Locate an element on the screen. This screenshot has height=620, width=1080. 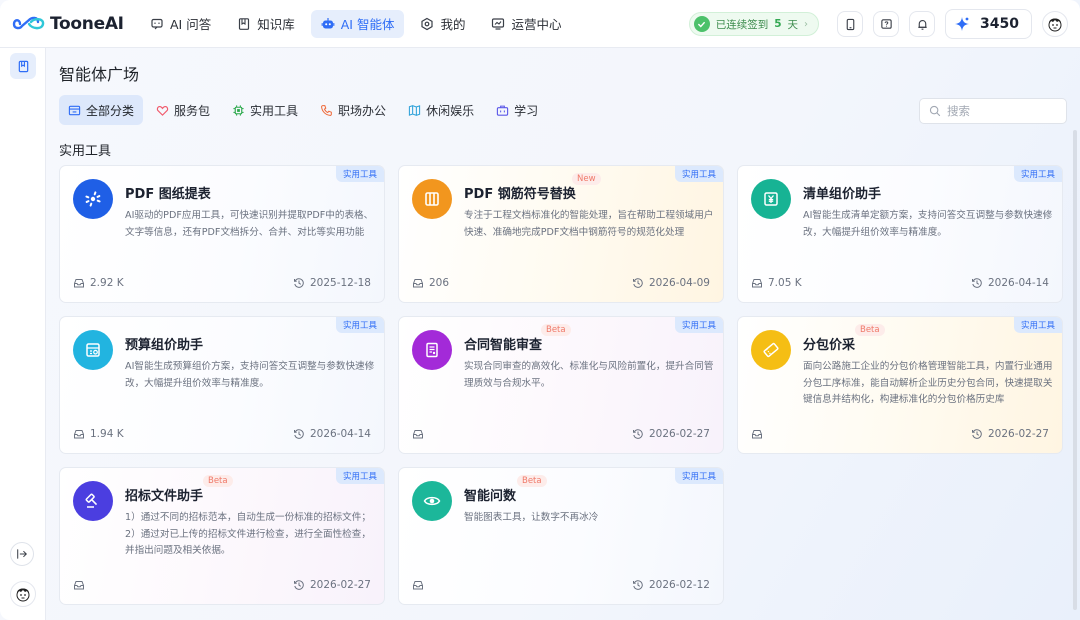
checkin-badge: 已连续签到 5 天 › is located at coordinates (754, 24).